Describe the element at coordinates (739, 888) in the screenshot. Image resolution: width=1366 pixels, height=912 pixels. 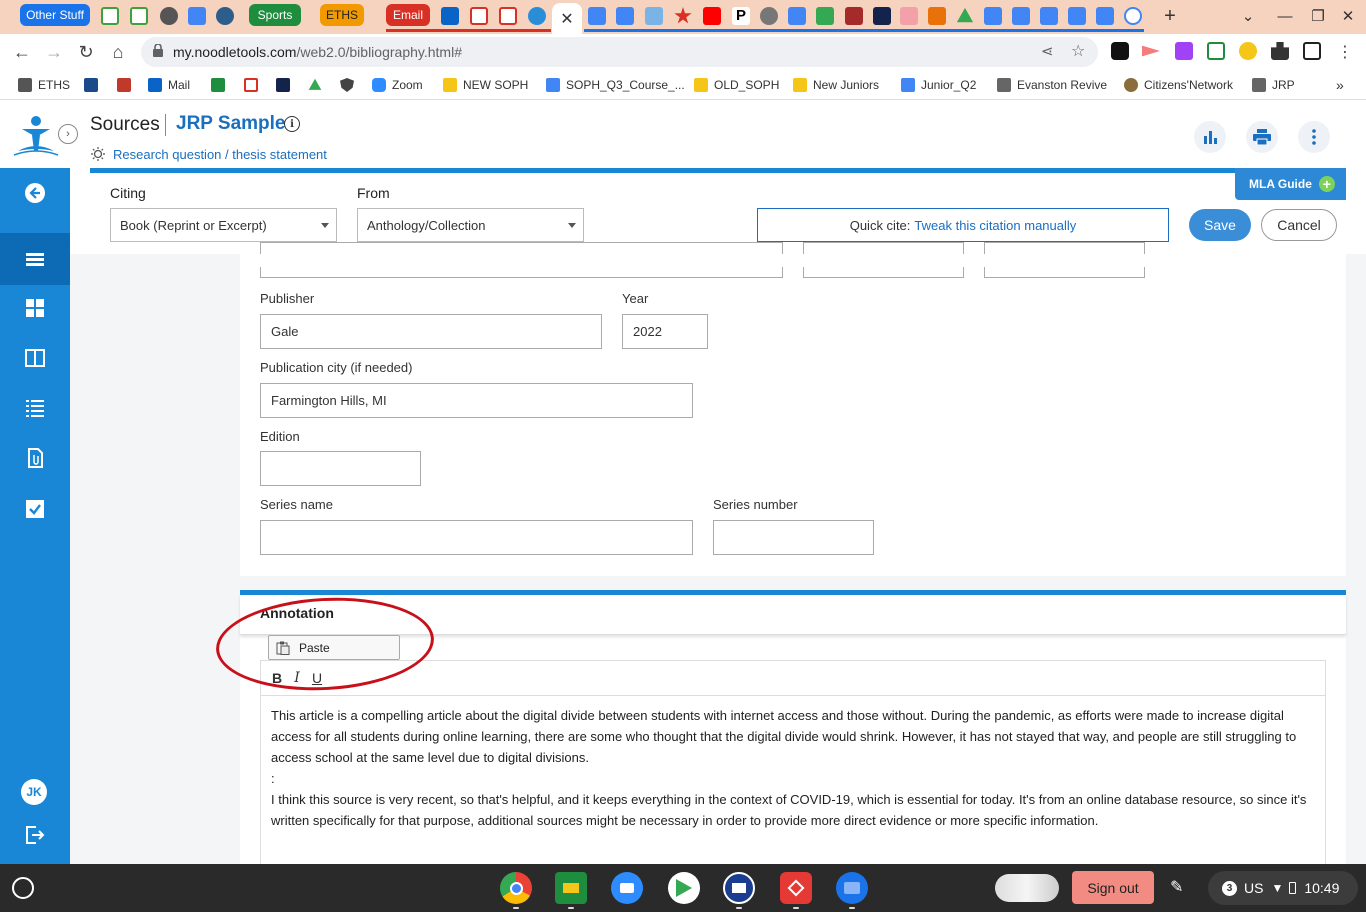
I see `epson-app-icon` at that location.